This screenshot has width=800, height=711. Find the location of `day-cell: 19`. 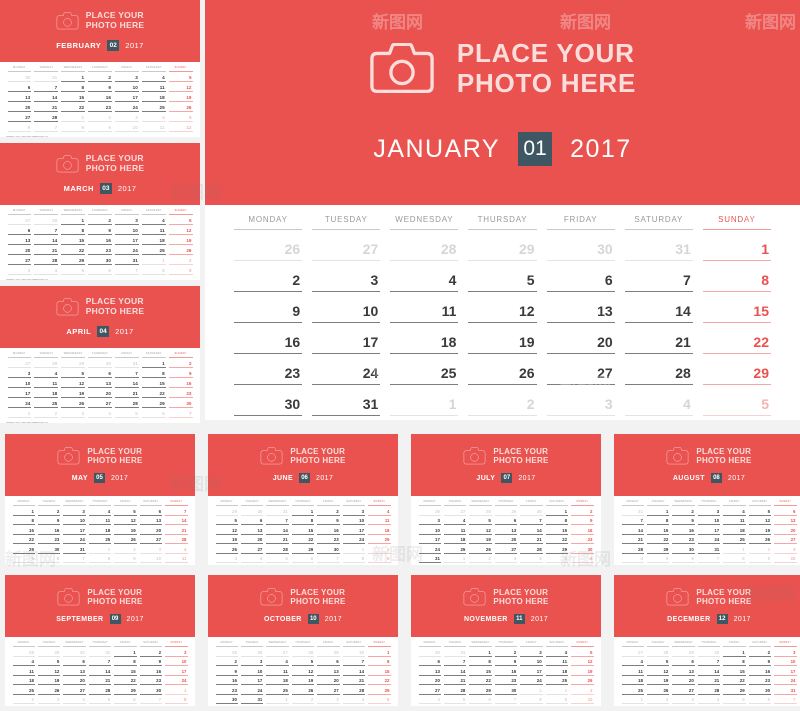

day-cell: 19 is located at coordinates (502, 342).